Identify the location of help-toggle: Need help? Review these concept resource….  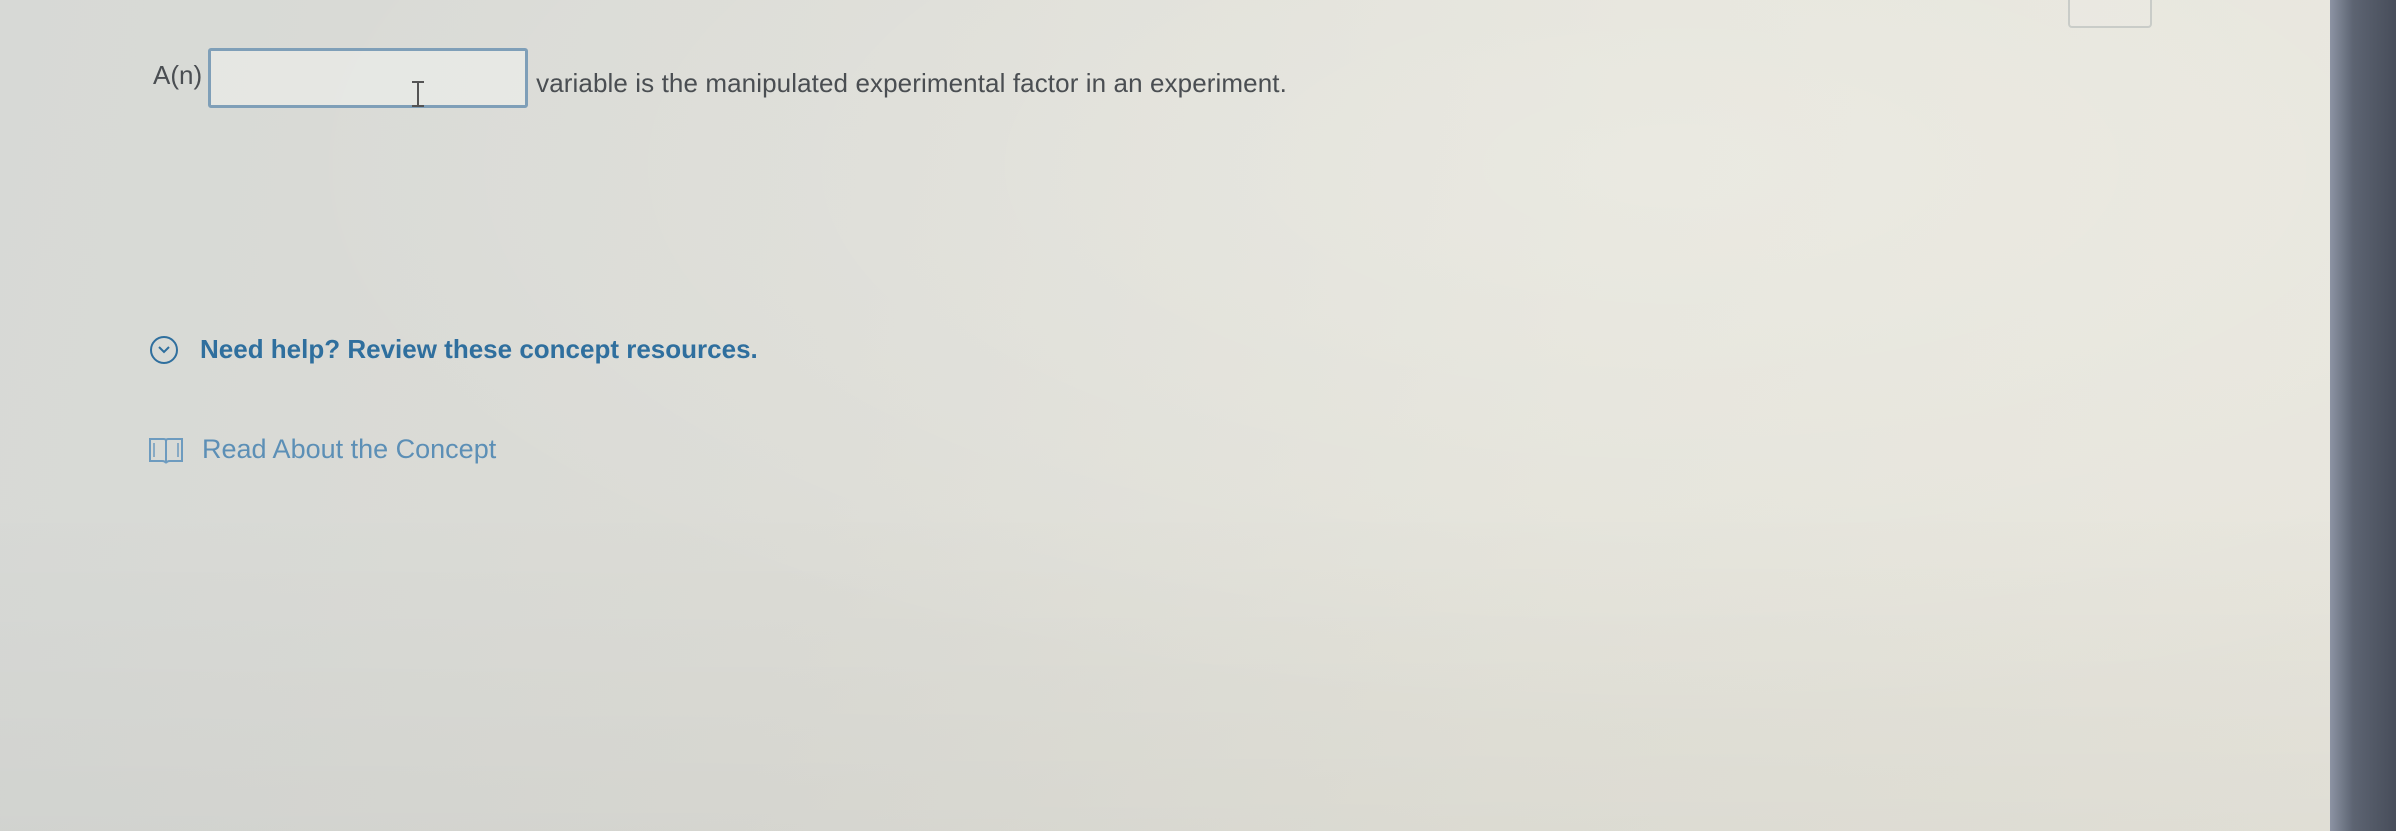
(454, 349).